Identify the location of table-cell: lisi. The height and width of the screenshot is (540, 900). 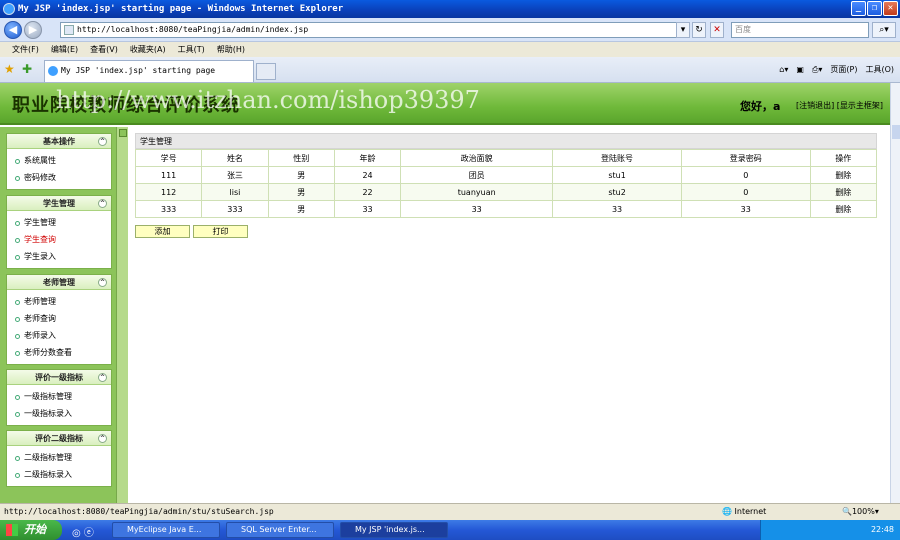
(235, 192).